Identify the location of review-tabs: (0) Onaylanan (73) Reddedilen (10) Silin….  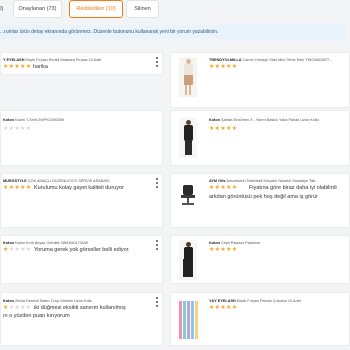
(175, 10).